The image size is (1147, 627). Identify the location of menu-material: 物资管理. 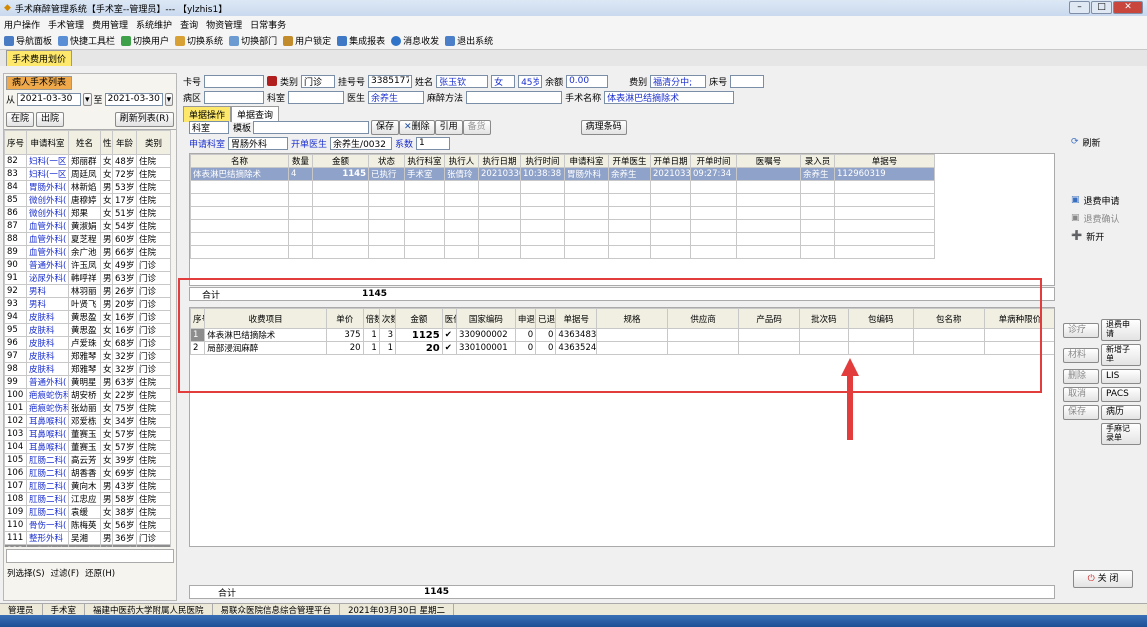
(224, 24).